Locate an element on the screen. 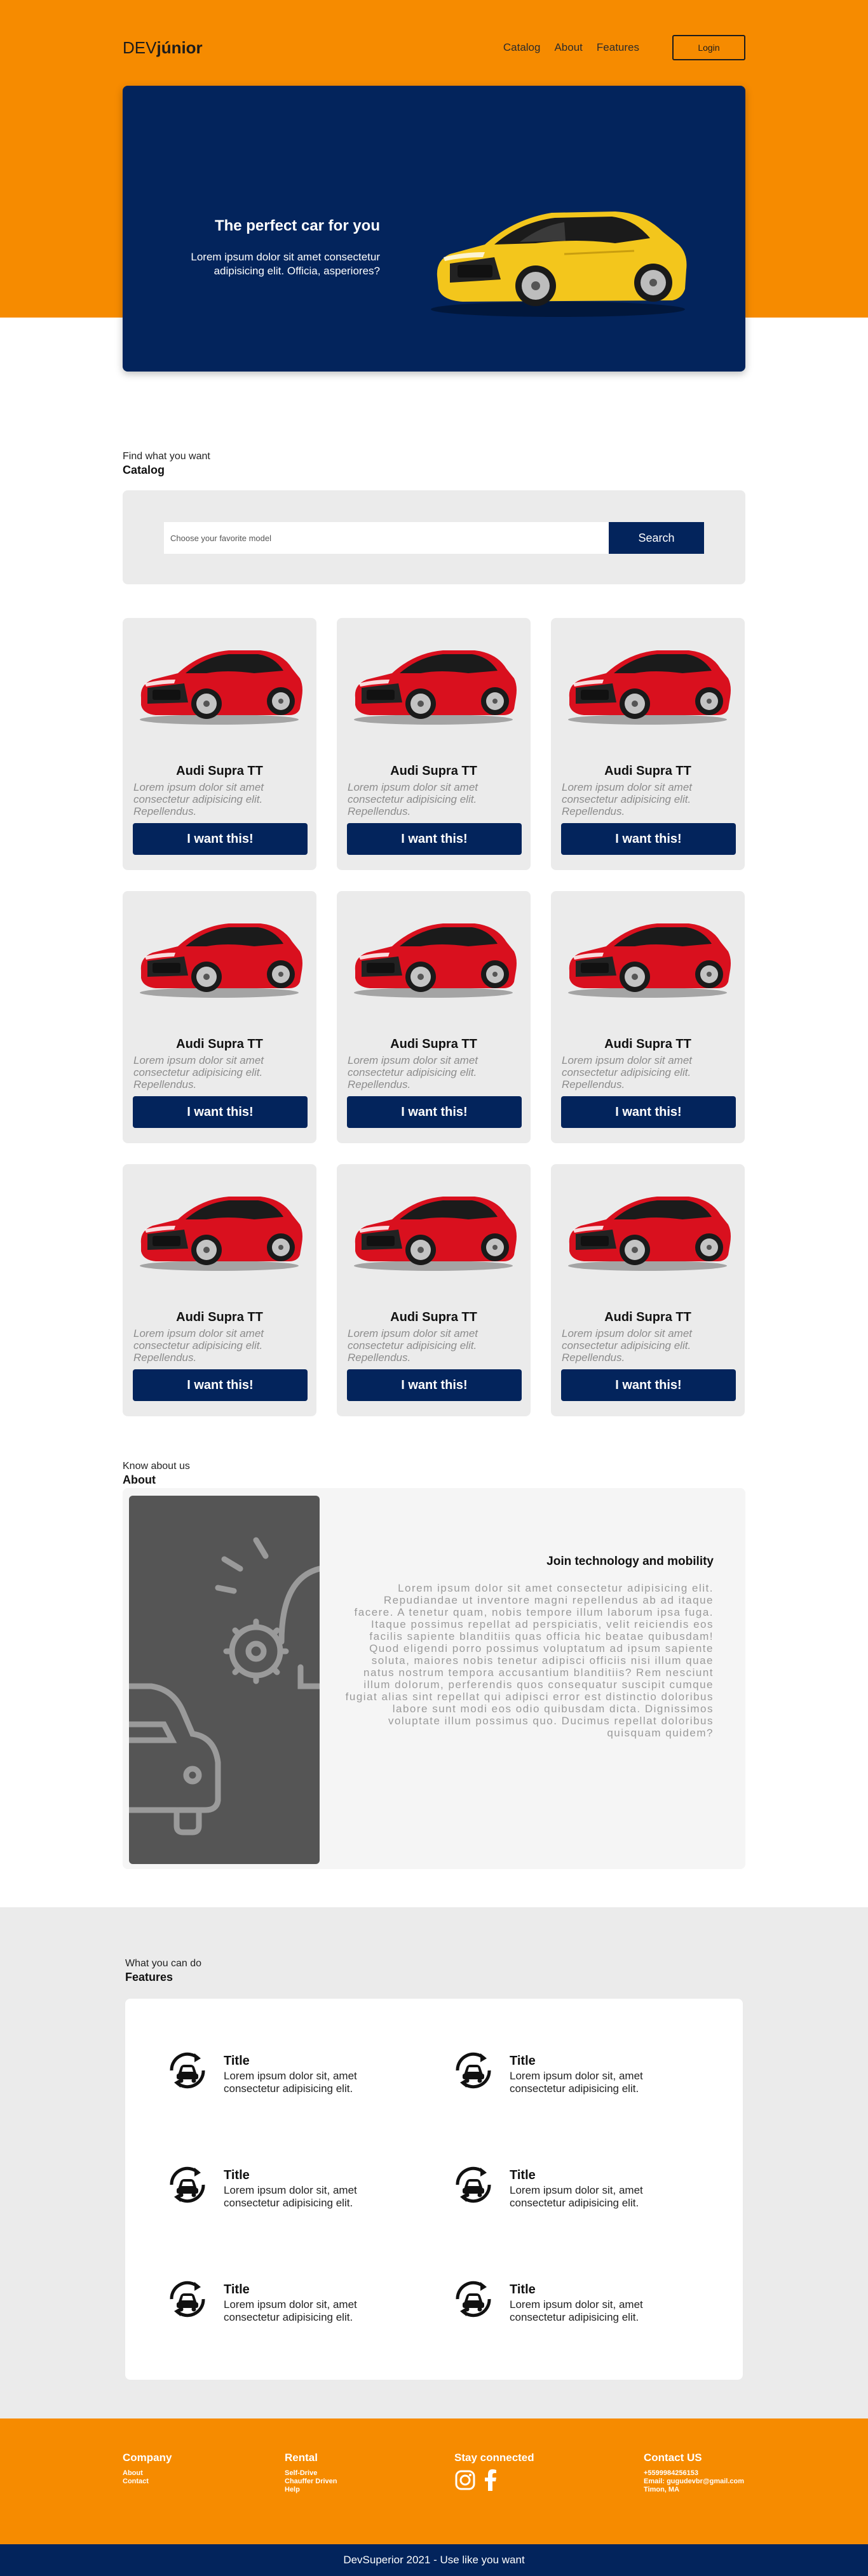 The height and width of the screenshot is (2576, 868). instagram-icon is located at coordinates (465, 2480).